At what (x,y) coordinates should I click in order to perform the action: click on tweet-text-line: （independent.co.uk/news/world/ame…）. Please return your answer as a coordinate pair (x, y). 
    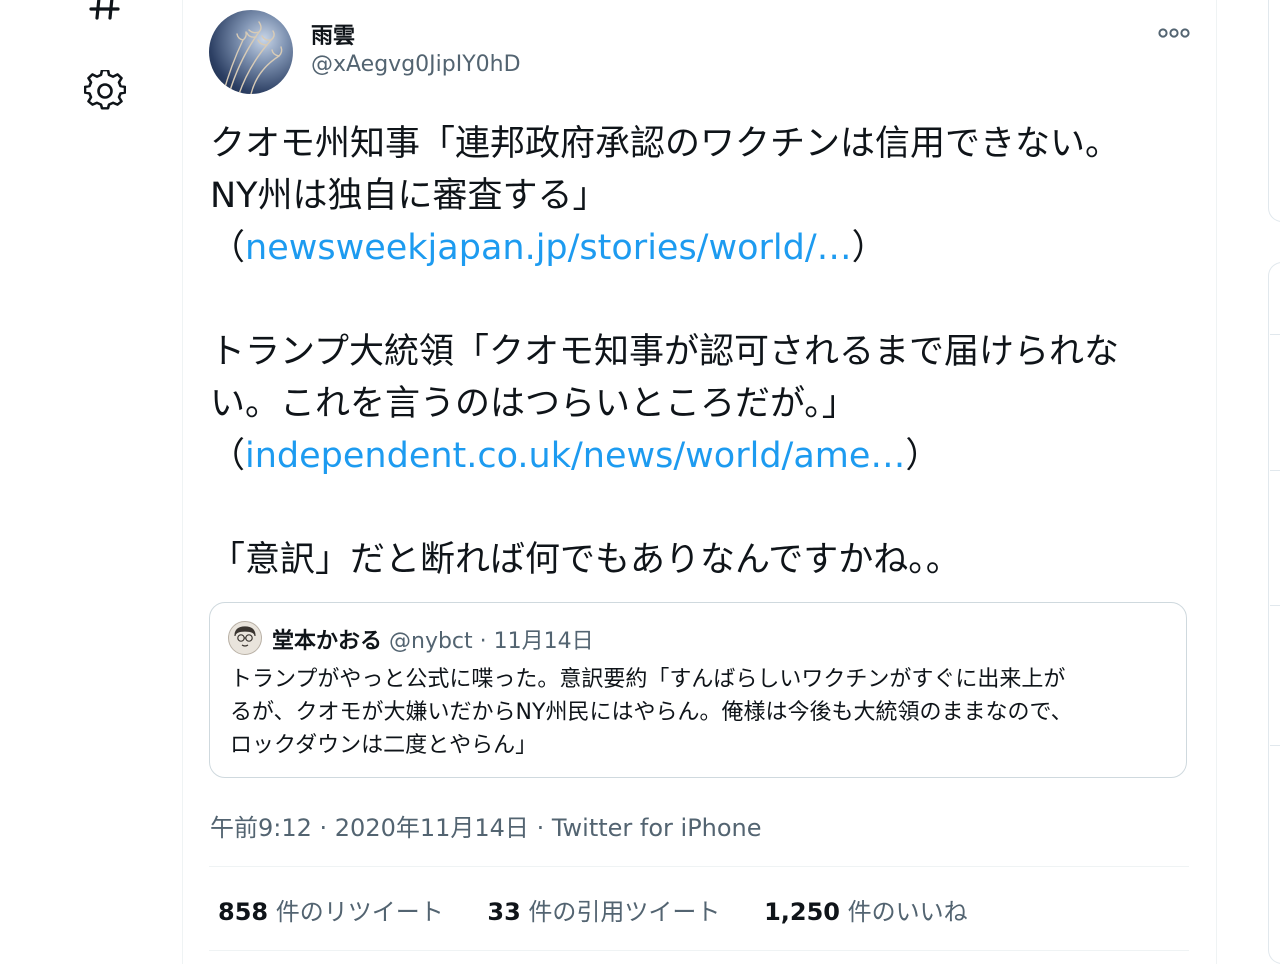
    Looking at the image, I should click on (705, 456).